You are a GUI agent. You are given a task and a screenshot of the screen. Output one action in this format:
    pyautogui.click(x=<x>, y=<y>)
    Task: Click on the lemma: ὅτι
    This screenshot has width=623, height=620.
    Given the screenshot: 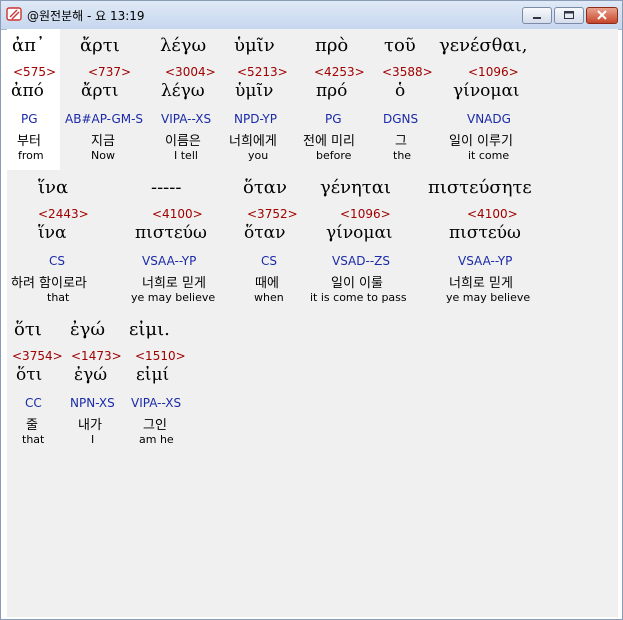 What is the action you would take?
    pyautogui.click(x=29, y=375)
    